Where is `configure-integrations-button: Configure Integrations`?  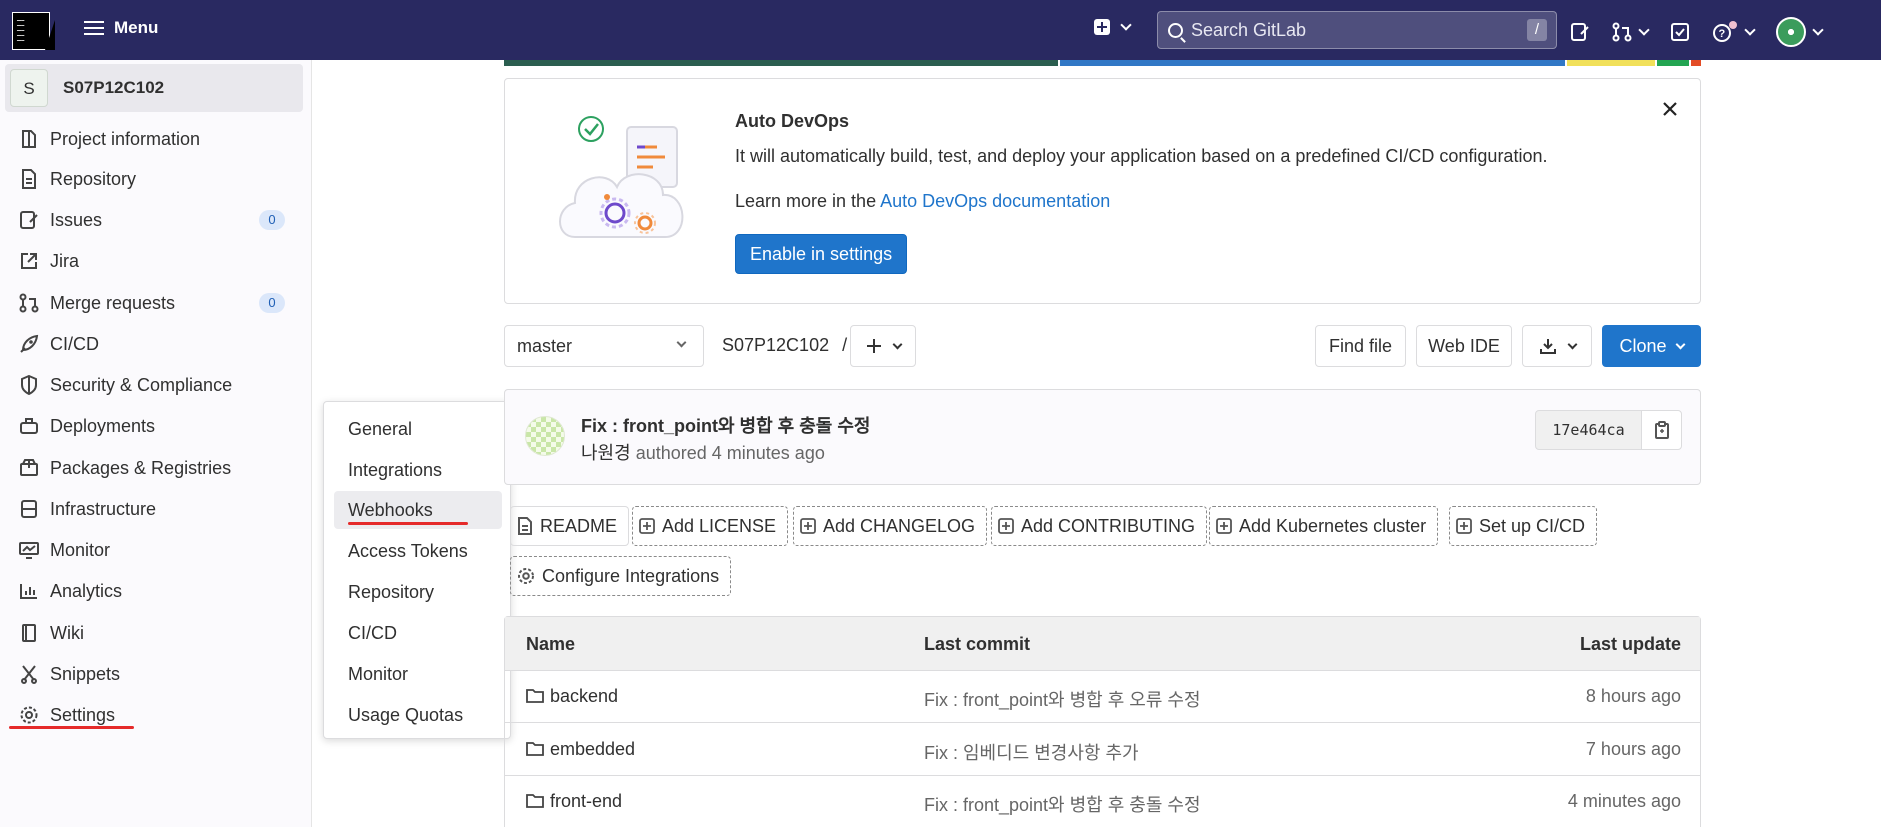
configure-integrations-button: Configure Integrations is located at coordinates (621, 576).